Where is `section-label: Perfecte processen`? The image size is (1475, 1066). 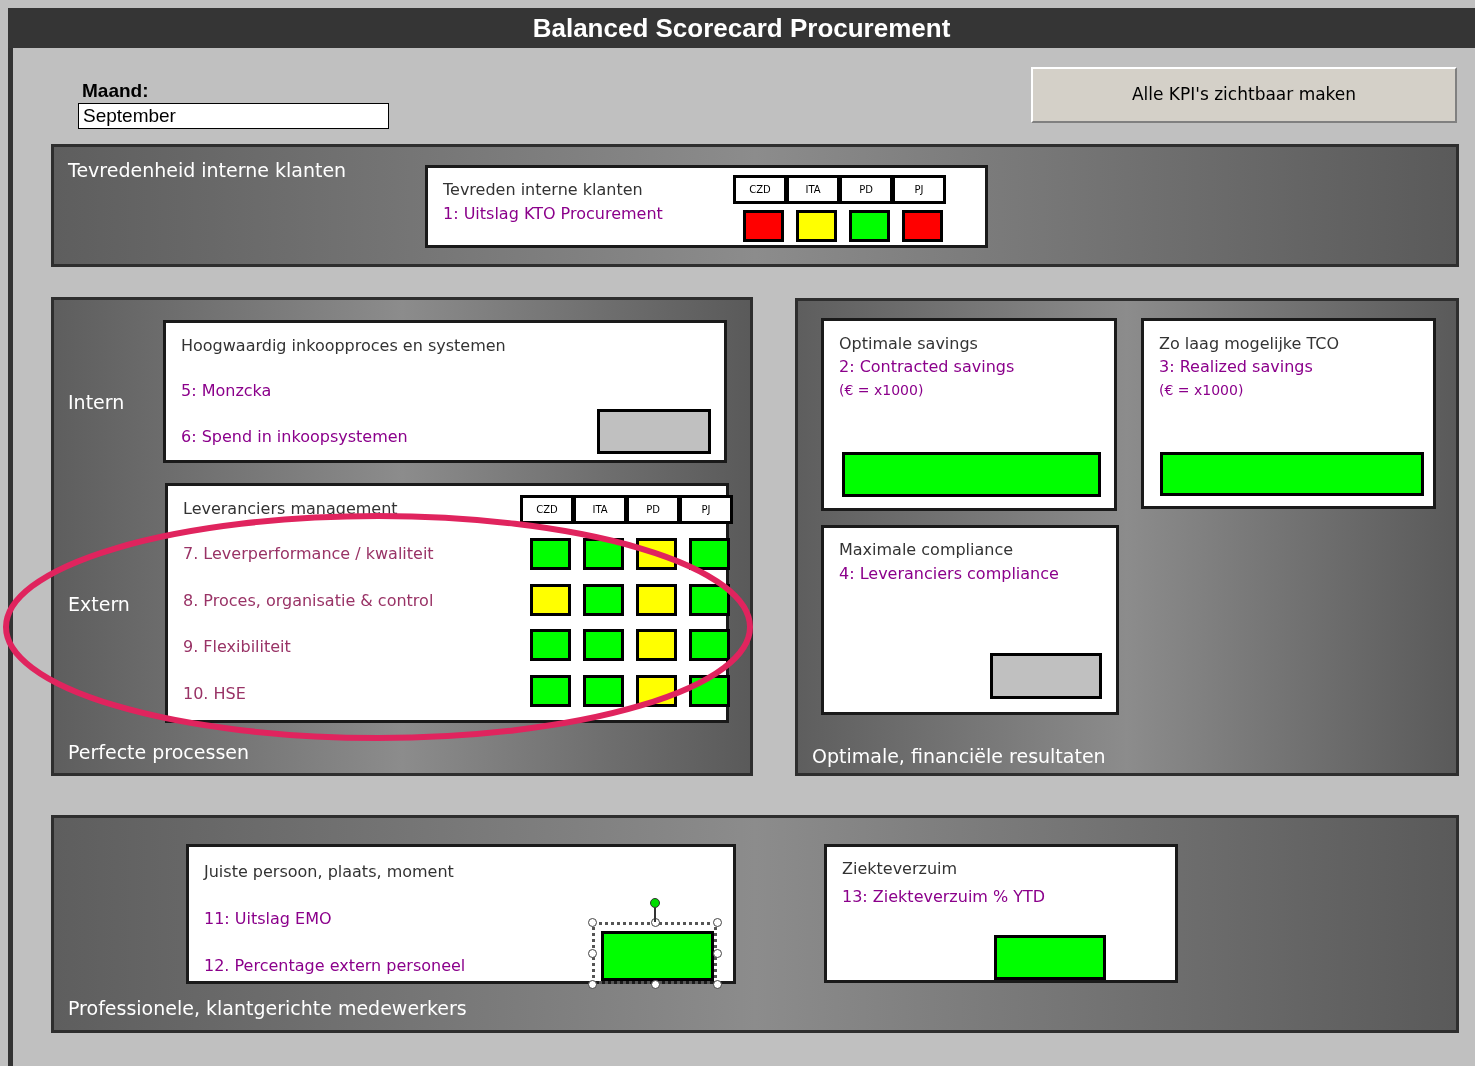
section-label: Perfecte processen is located at coordinates (159, 752).